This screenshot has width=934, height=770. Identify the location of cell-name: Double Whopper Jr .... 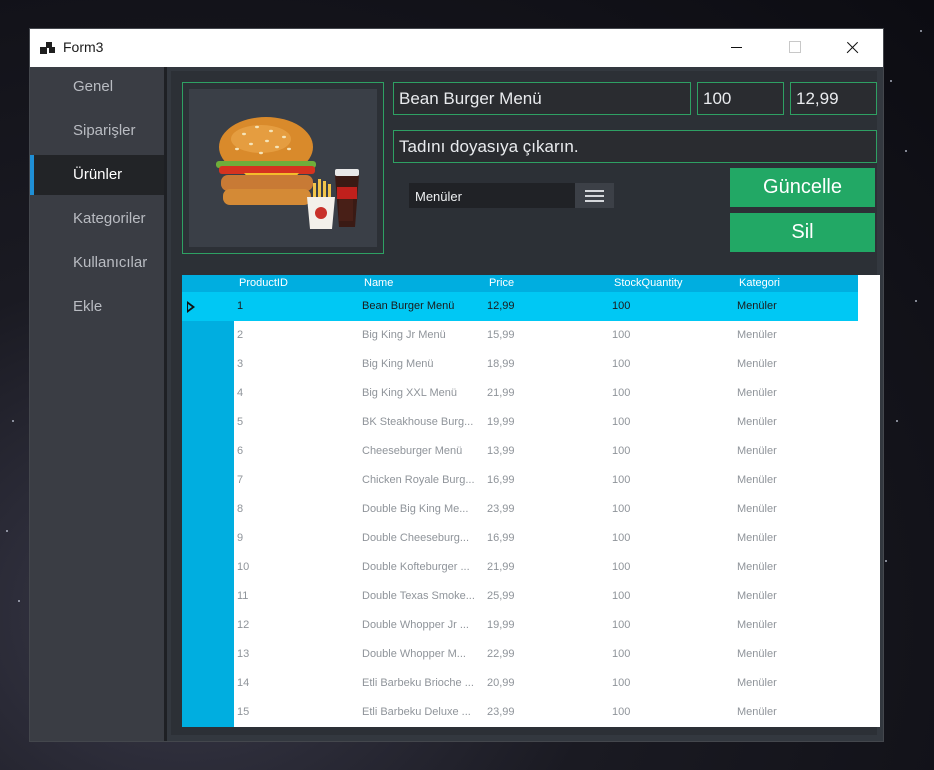
(421, 625).